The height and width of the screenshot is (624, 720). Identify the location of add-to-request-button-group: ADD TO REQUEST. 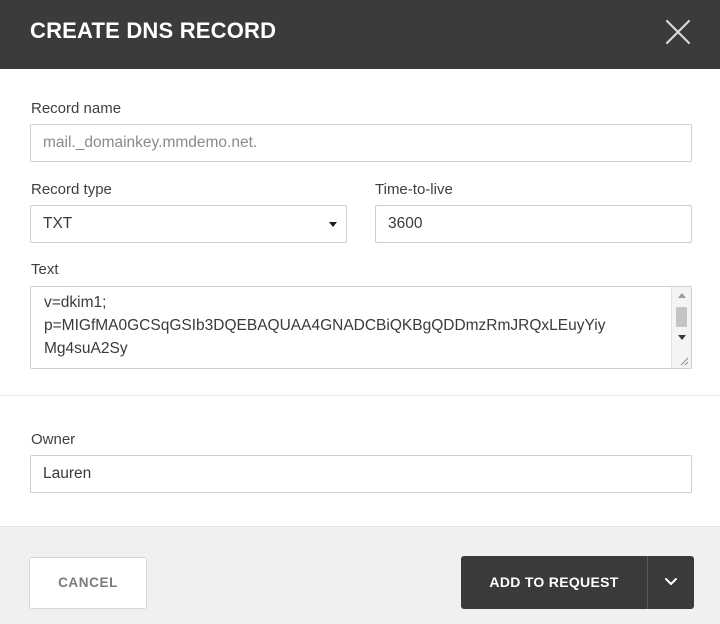
(577, 582).